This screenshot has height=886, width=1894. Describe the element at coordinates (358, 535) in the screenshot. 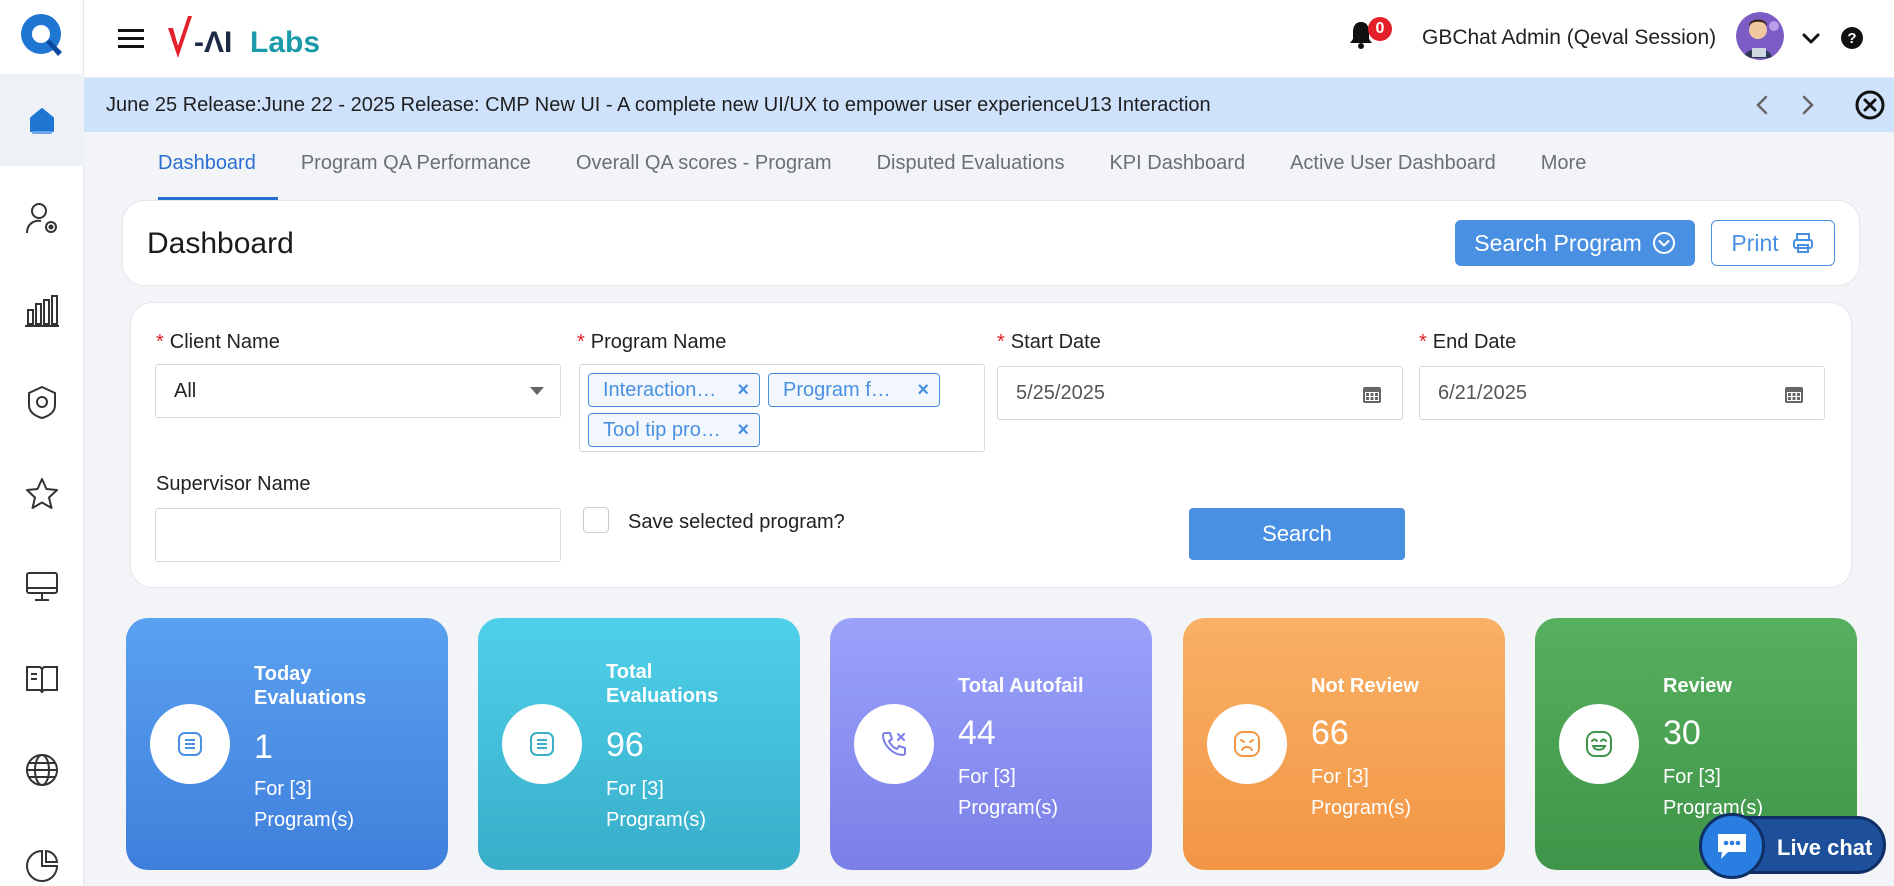

I see `supervisor-name-input` at that location.